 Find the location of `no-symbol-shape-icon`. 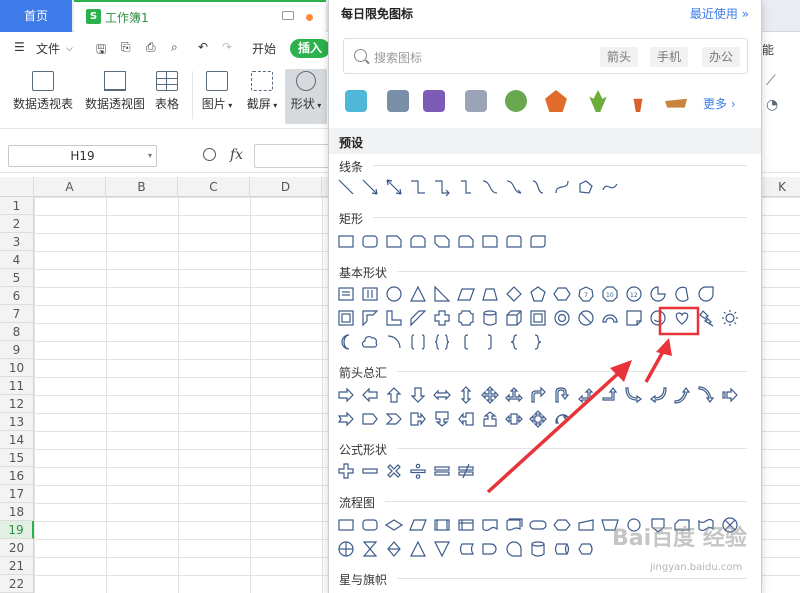

no-symbol-shape-icon is located at coordinates (586, 318).